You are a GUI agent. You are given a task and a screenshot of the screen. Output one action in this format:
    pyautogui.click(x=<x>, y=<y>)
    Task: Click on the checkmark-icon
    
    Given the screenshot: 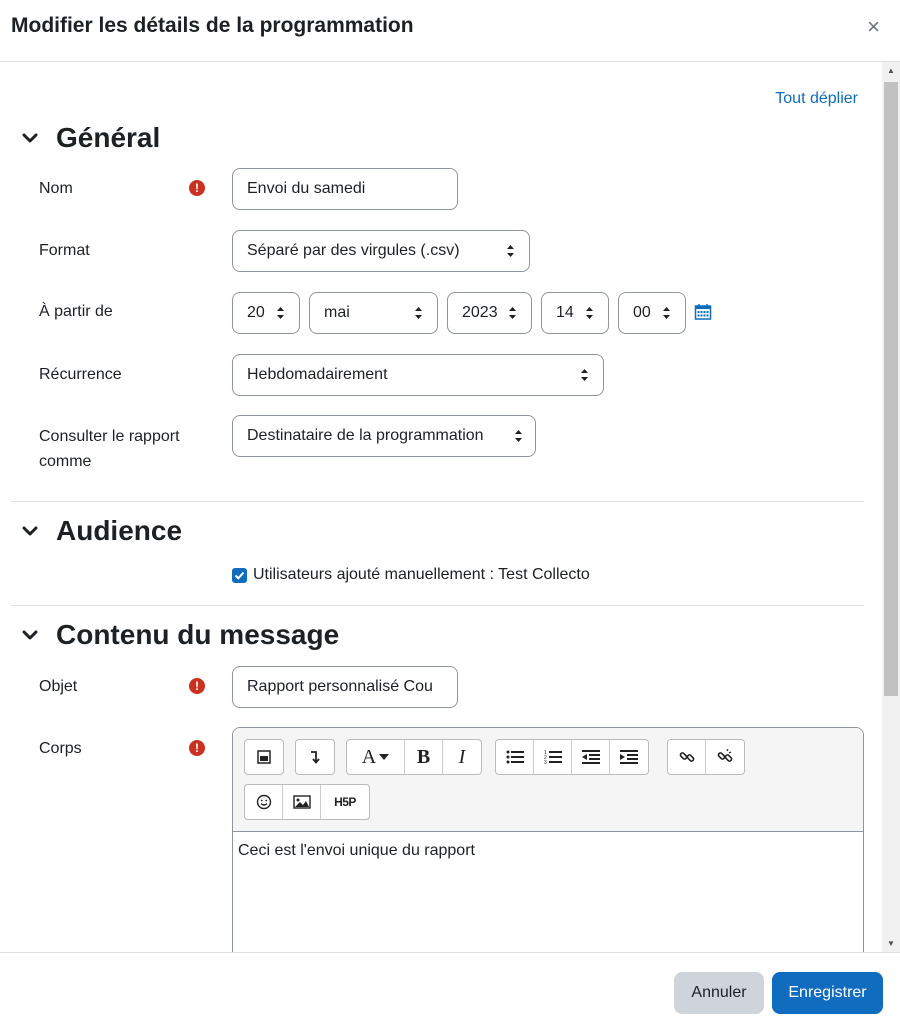 What is the action you would take?
    pyautogui.click(x=239, y=575)
    